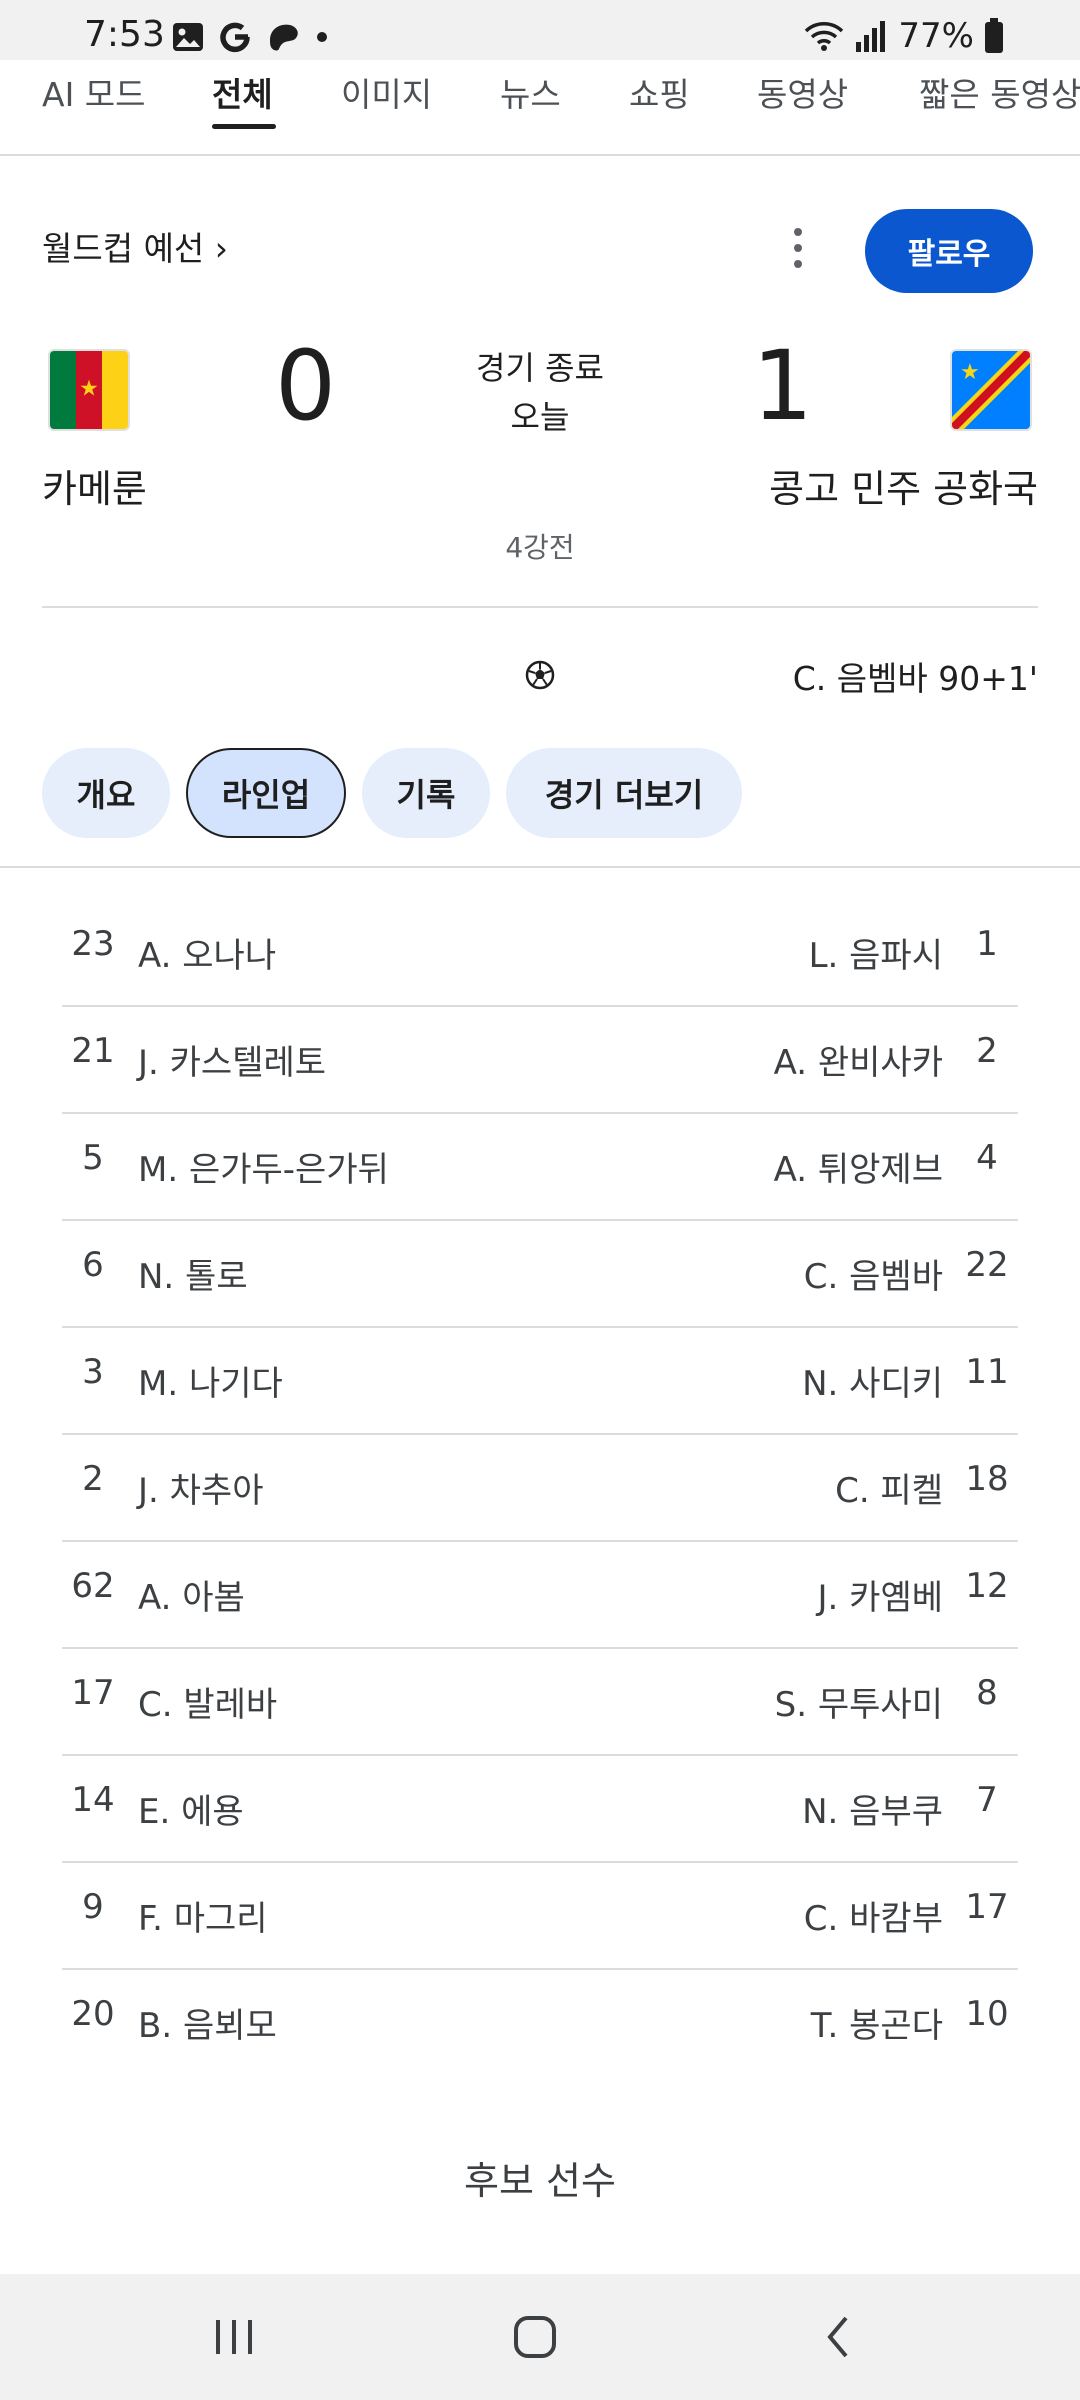  What do you see at coordinates (93, 1907) in the screenshot?
I see `home-player-number: 9` at bounding box center [93, 1907].